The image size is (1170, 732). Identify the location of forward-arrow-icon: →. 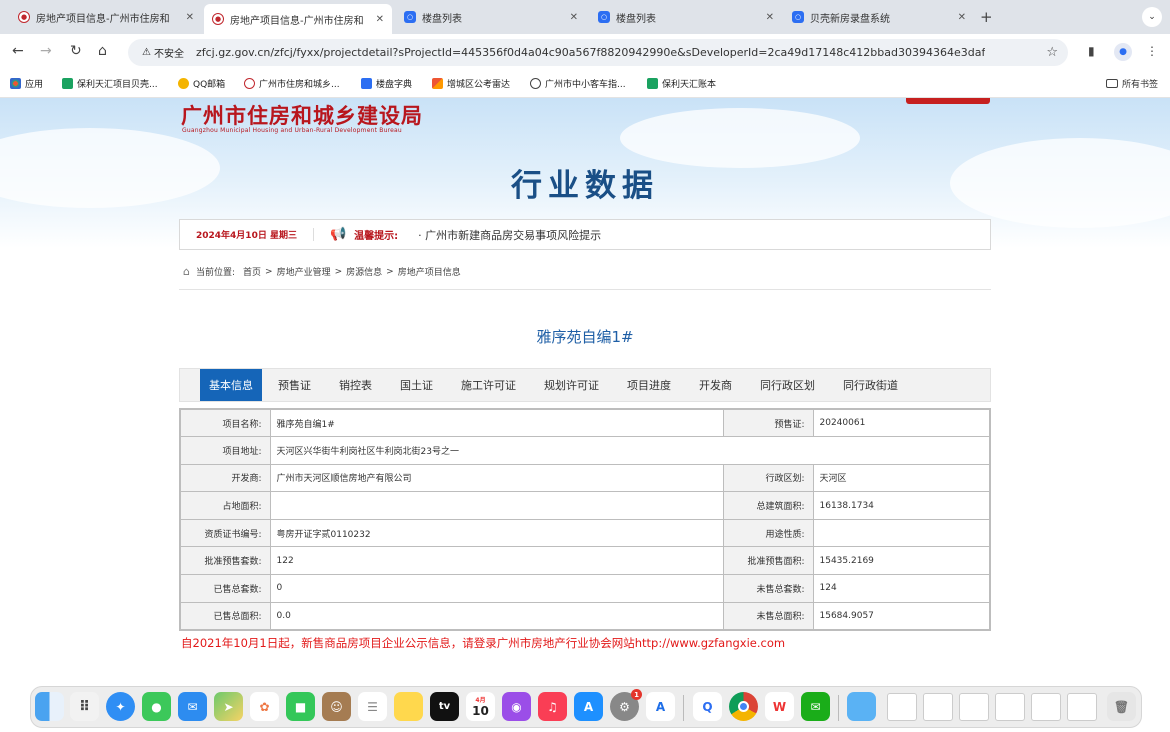
(46, 51).